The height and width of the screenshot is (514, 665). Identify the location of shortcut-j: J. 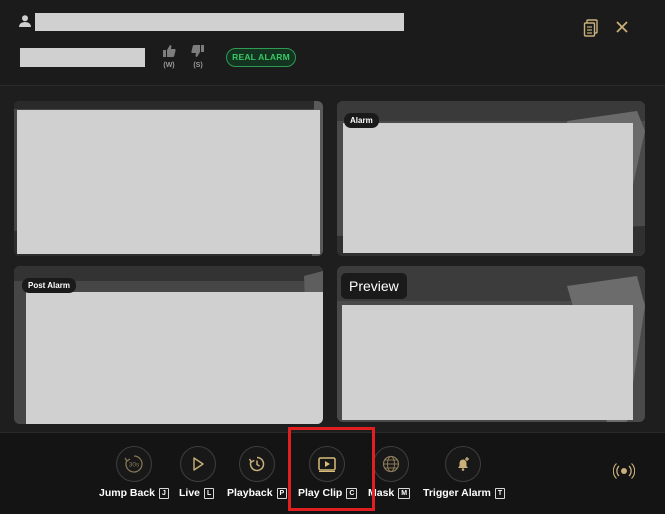
(164, 493).